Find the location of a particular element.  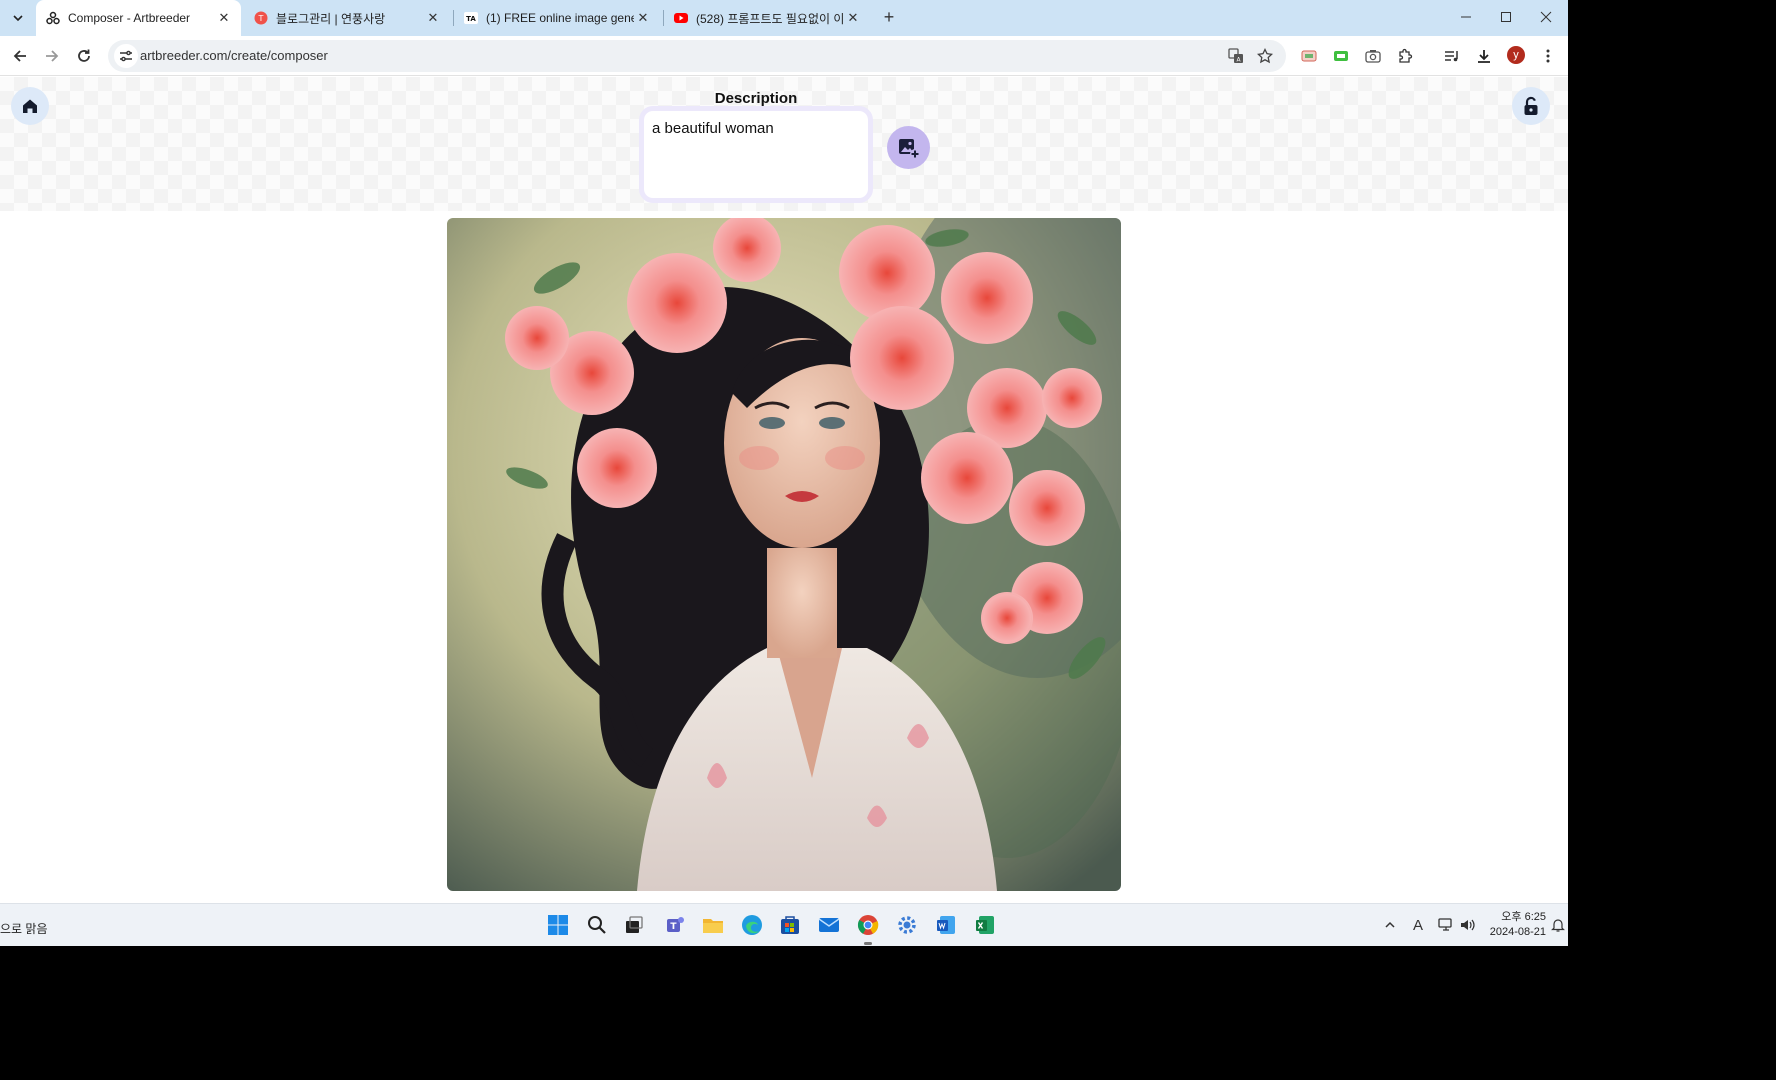

ta-icon: TA is located at coordinates (471, 18).